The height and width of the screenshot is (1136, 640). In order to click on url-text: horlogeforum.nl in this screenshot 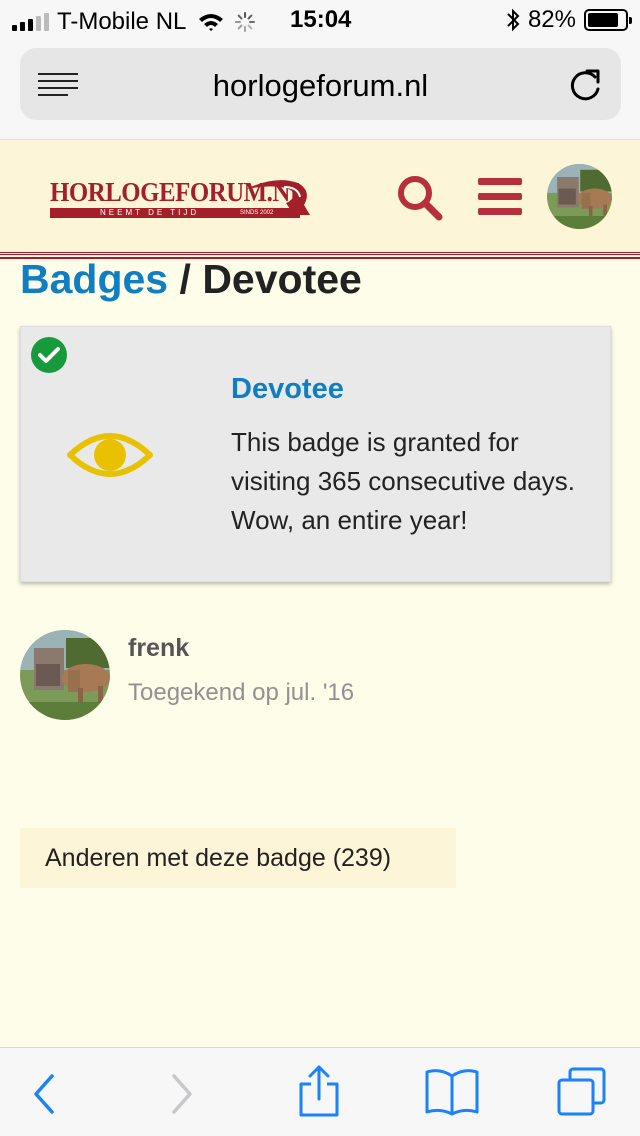, I will do `click(320, 86)`.